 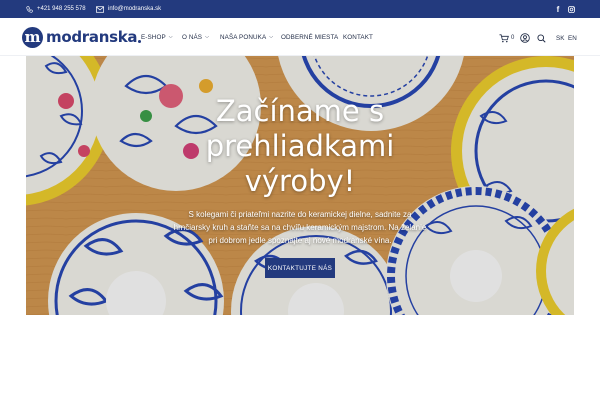 I want to click on facebook-icon: f, so click(x=558, y=9).